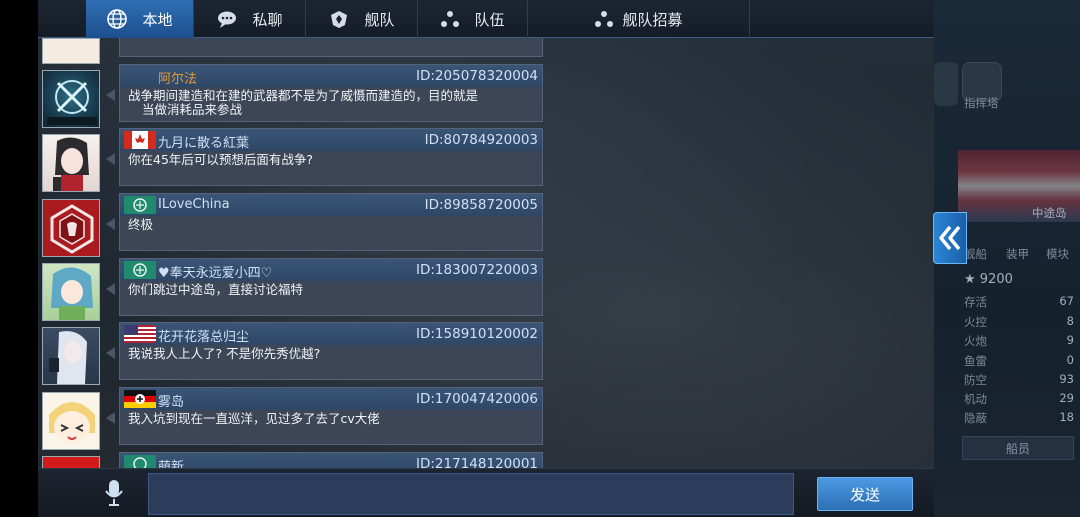 The height and width of the screenshot is (517, 1080). Describe the element at coordinates (192, 109) in the screenshot. I see `message-text-line: 当做消耗品来参战` at that location.